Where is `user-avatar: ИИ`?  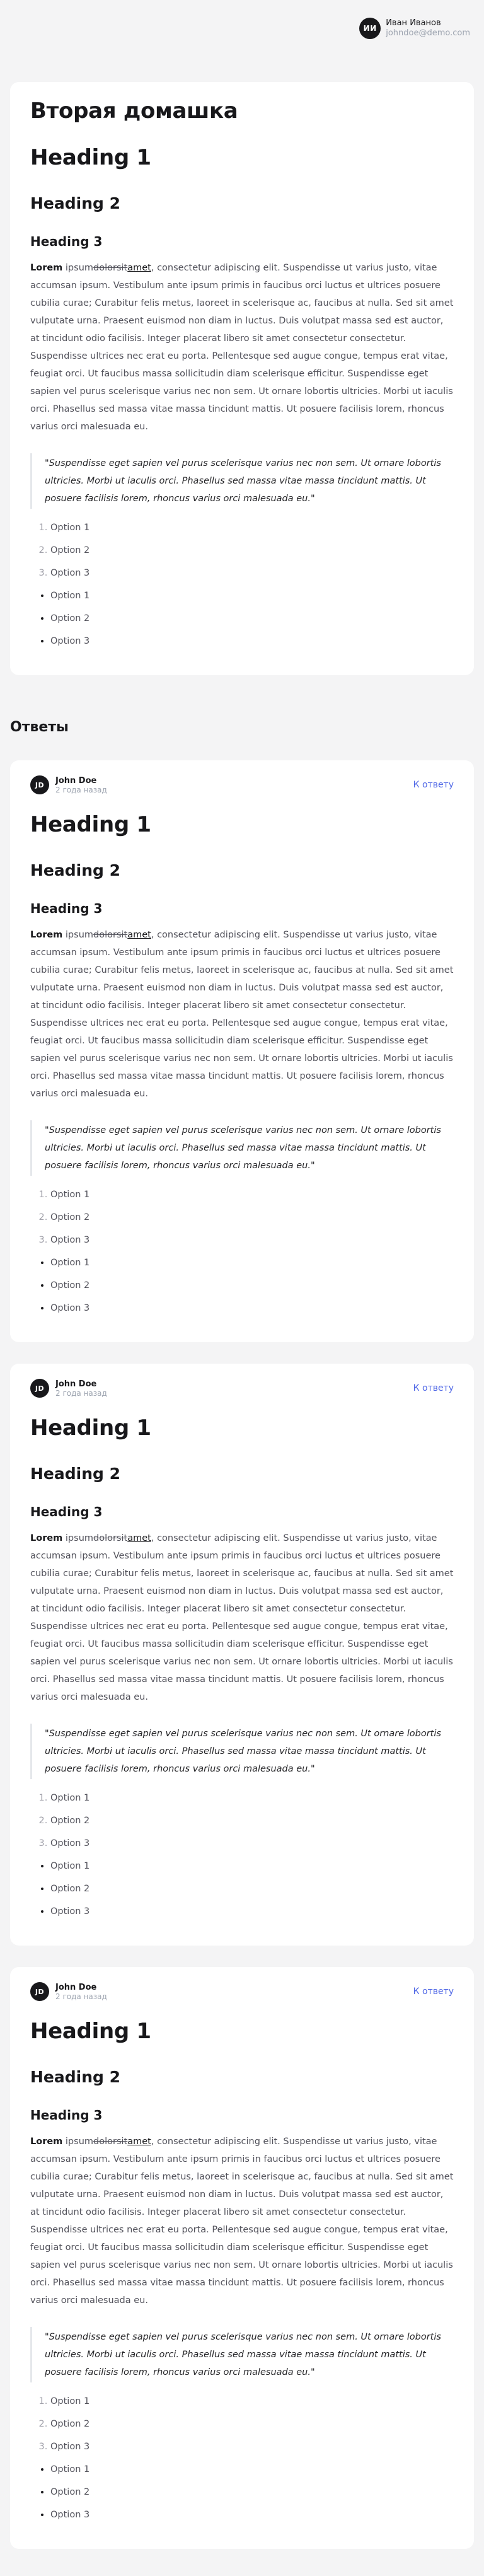 user-avatar: ИИ is located at coordinates (370, 28).